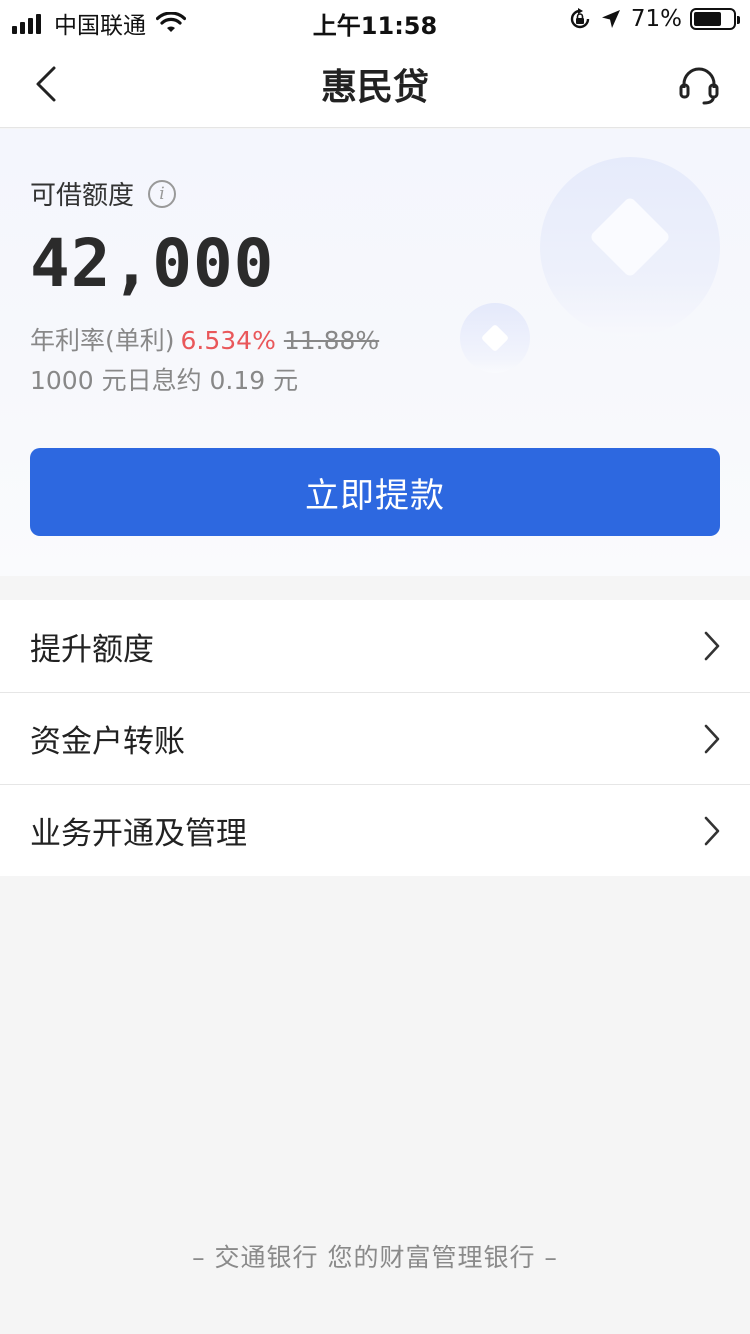 The height and width of the screenshot is (1334, 750). What do you see at coordinates (102, 340) in the screenshot?
I see `rate-label: 年利率(单利)` at bounding box center [102, 340].